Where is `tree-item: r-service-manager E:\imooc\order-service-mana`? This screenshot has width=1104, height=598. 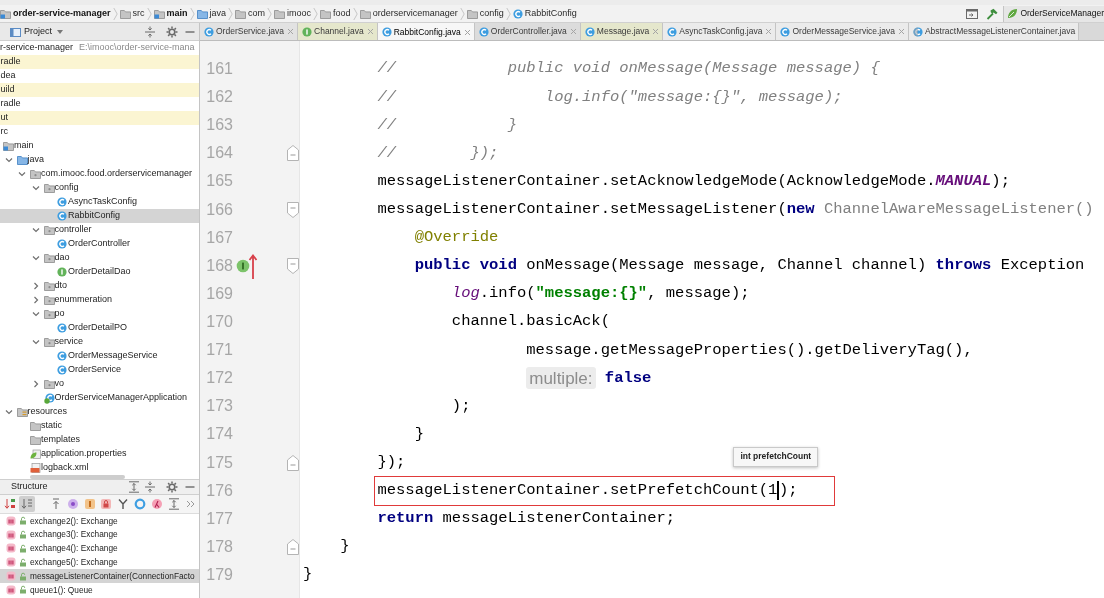 tree-item: r-service-manager E:\imooc\order-service-mana is located at coordinates (99, 48).